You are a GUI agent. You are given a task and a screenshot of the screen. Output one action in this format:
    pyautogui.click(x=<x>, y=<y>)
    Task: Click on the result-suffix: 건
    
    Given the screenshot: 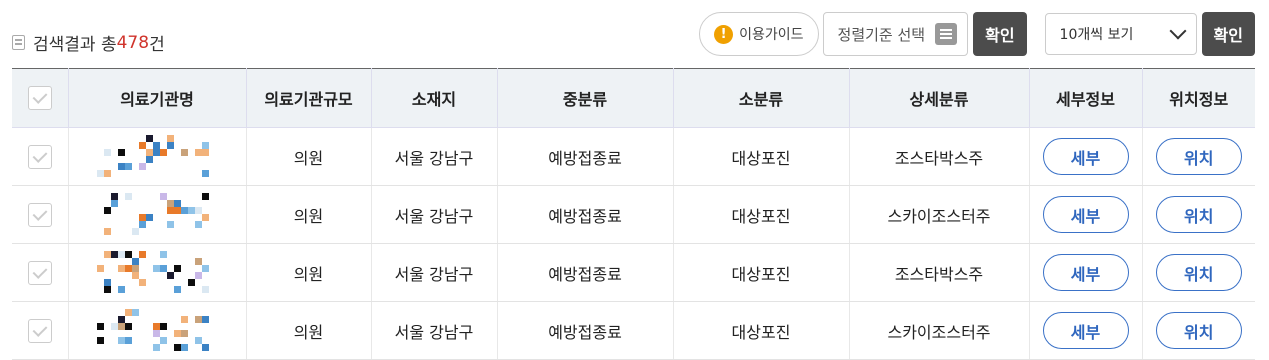 What is the action you would take?
    pyautogui.click(x=157, y=45)
    